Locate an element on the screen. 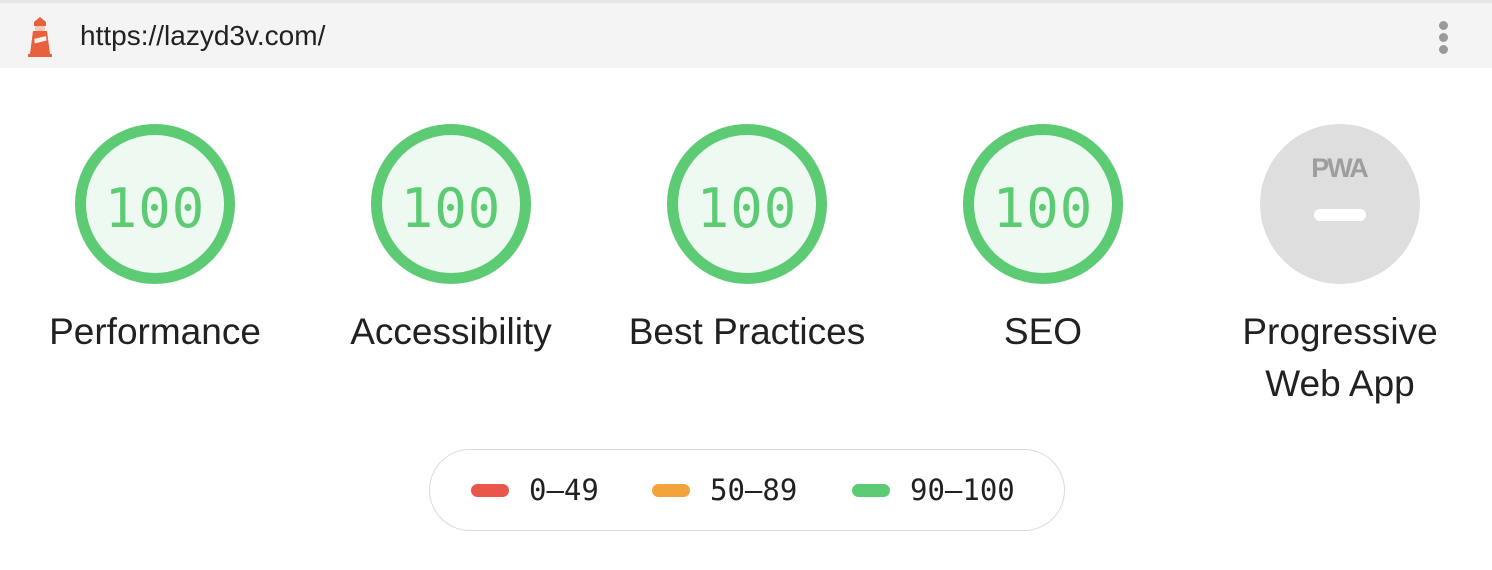 The height and width of the screenshot is (570, 1492). legend-range: 90–100 is located at coordinates (962, 490).